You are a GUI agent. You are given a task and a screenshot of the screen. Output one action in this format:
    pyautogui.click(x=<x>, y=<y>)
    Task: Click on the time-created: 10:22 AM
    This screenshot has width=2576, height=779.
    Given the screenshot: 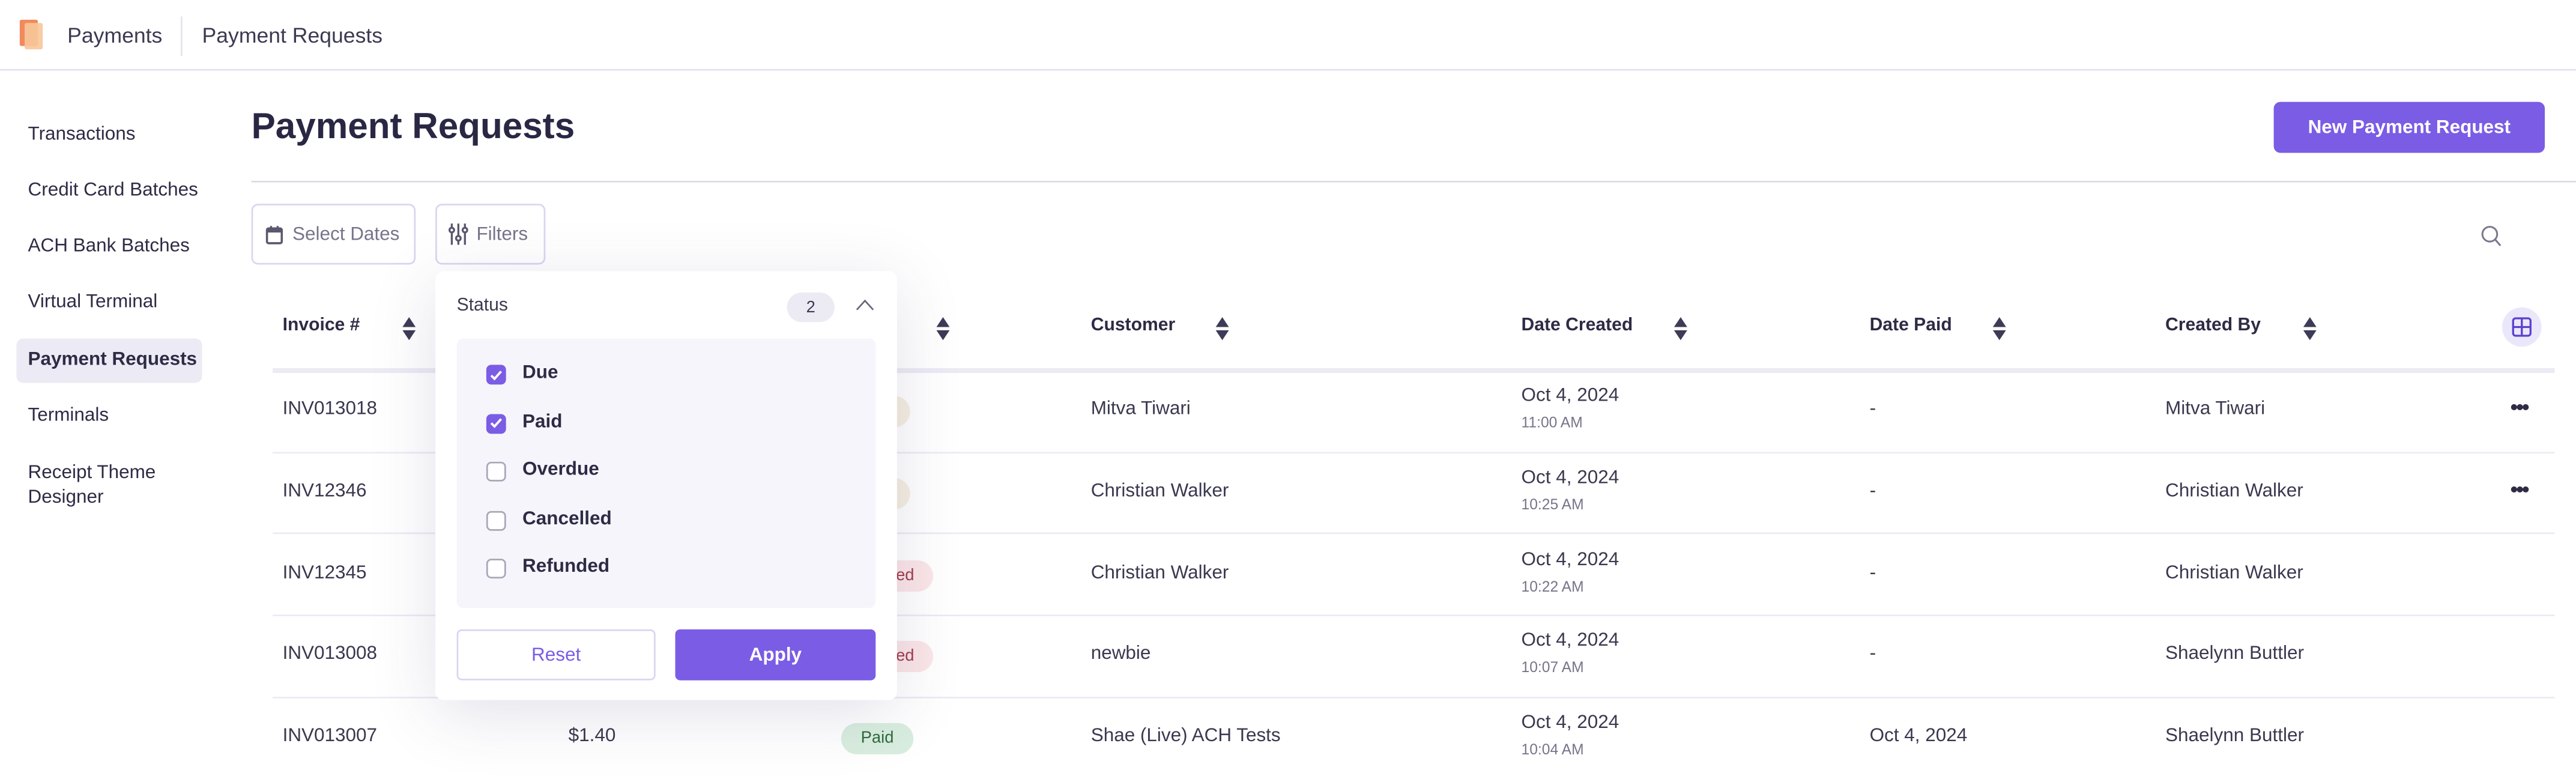 What is the action you would take?
    pyautogui.click(x=1552, y=586)
    